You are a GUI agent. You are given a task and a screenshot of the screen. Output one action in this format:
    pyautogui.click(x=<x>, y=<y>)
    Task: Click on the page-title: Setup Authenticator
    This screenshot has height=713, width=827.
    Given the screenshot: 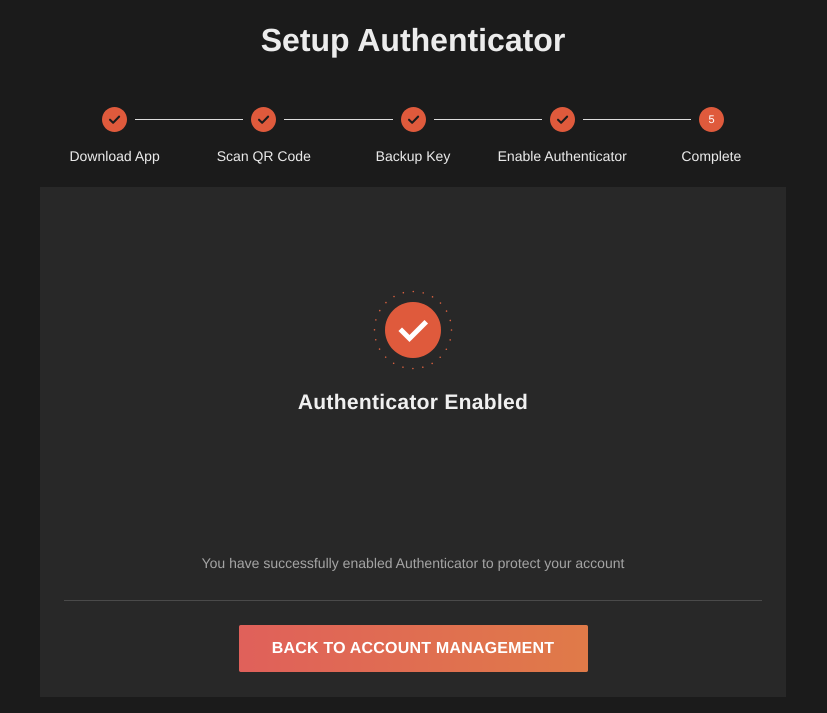 What is the action you would take?
    pyautogui.click(x=413, y=40)
    